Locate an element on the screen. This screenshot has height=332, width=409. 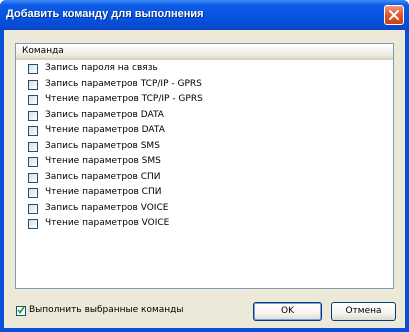
list-item-label: Чтение параметров СПИ is located at coordinates (103, 192).